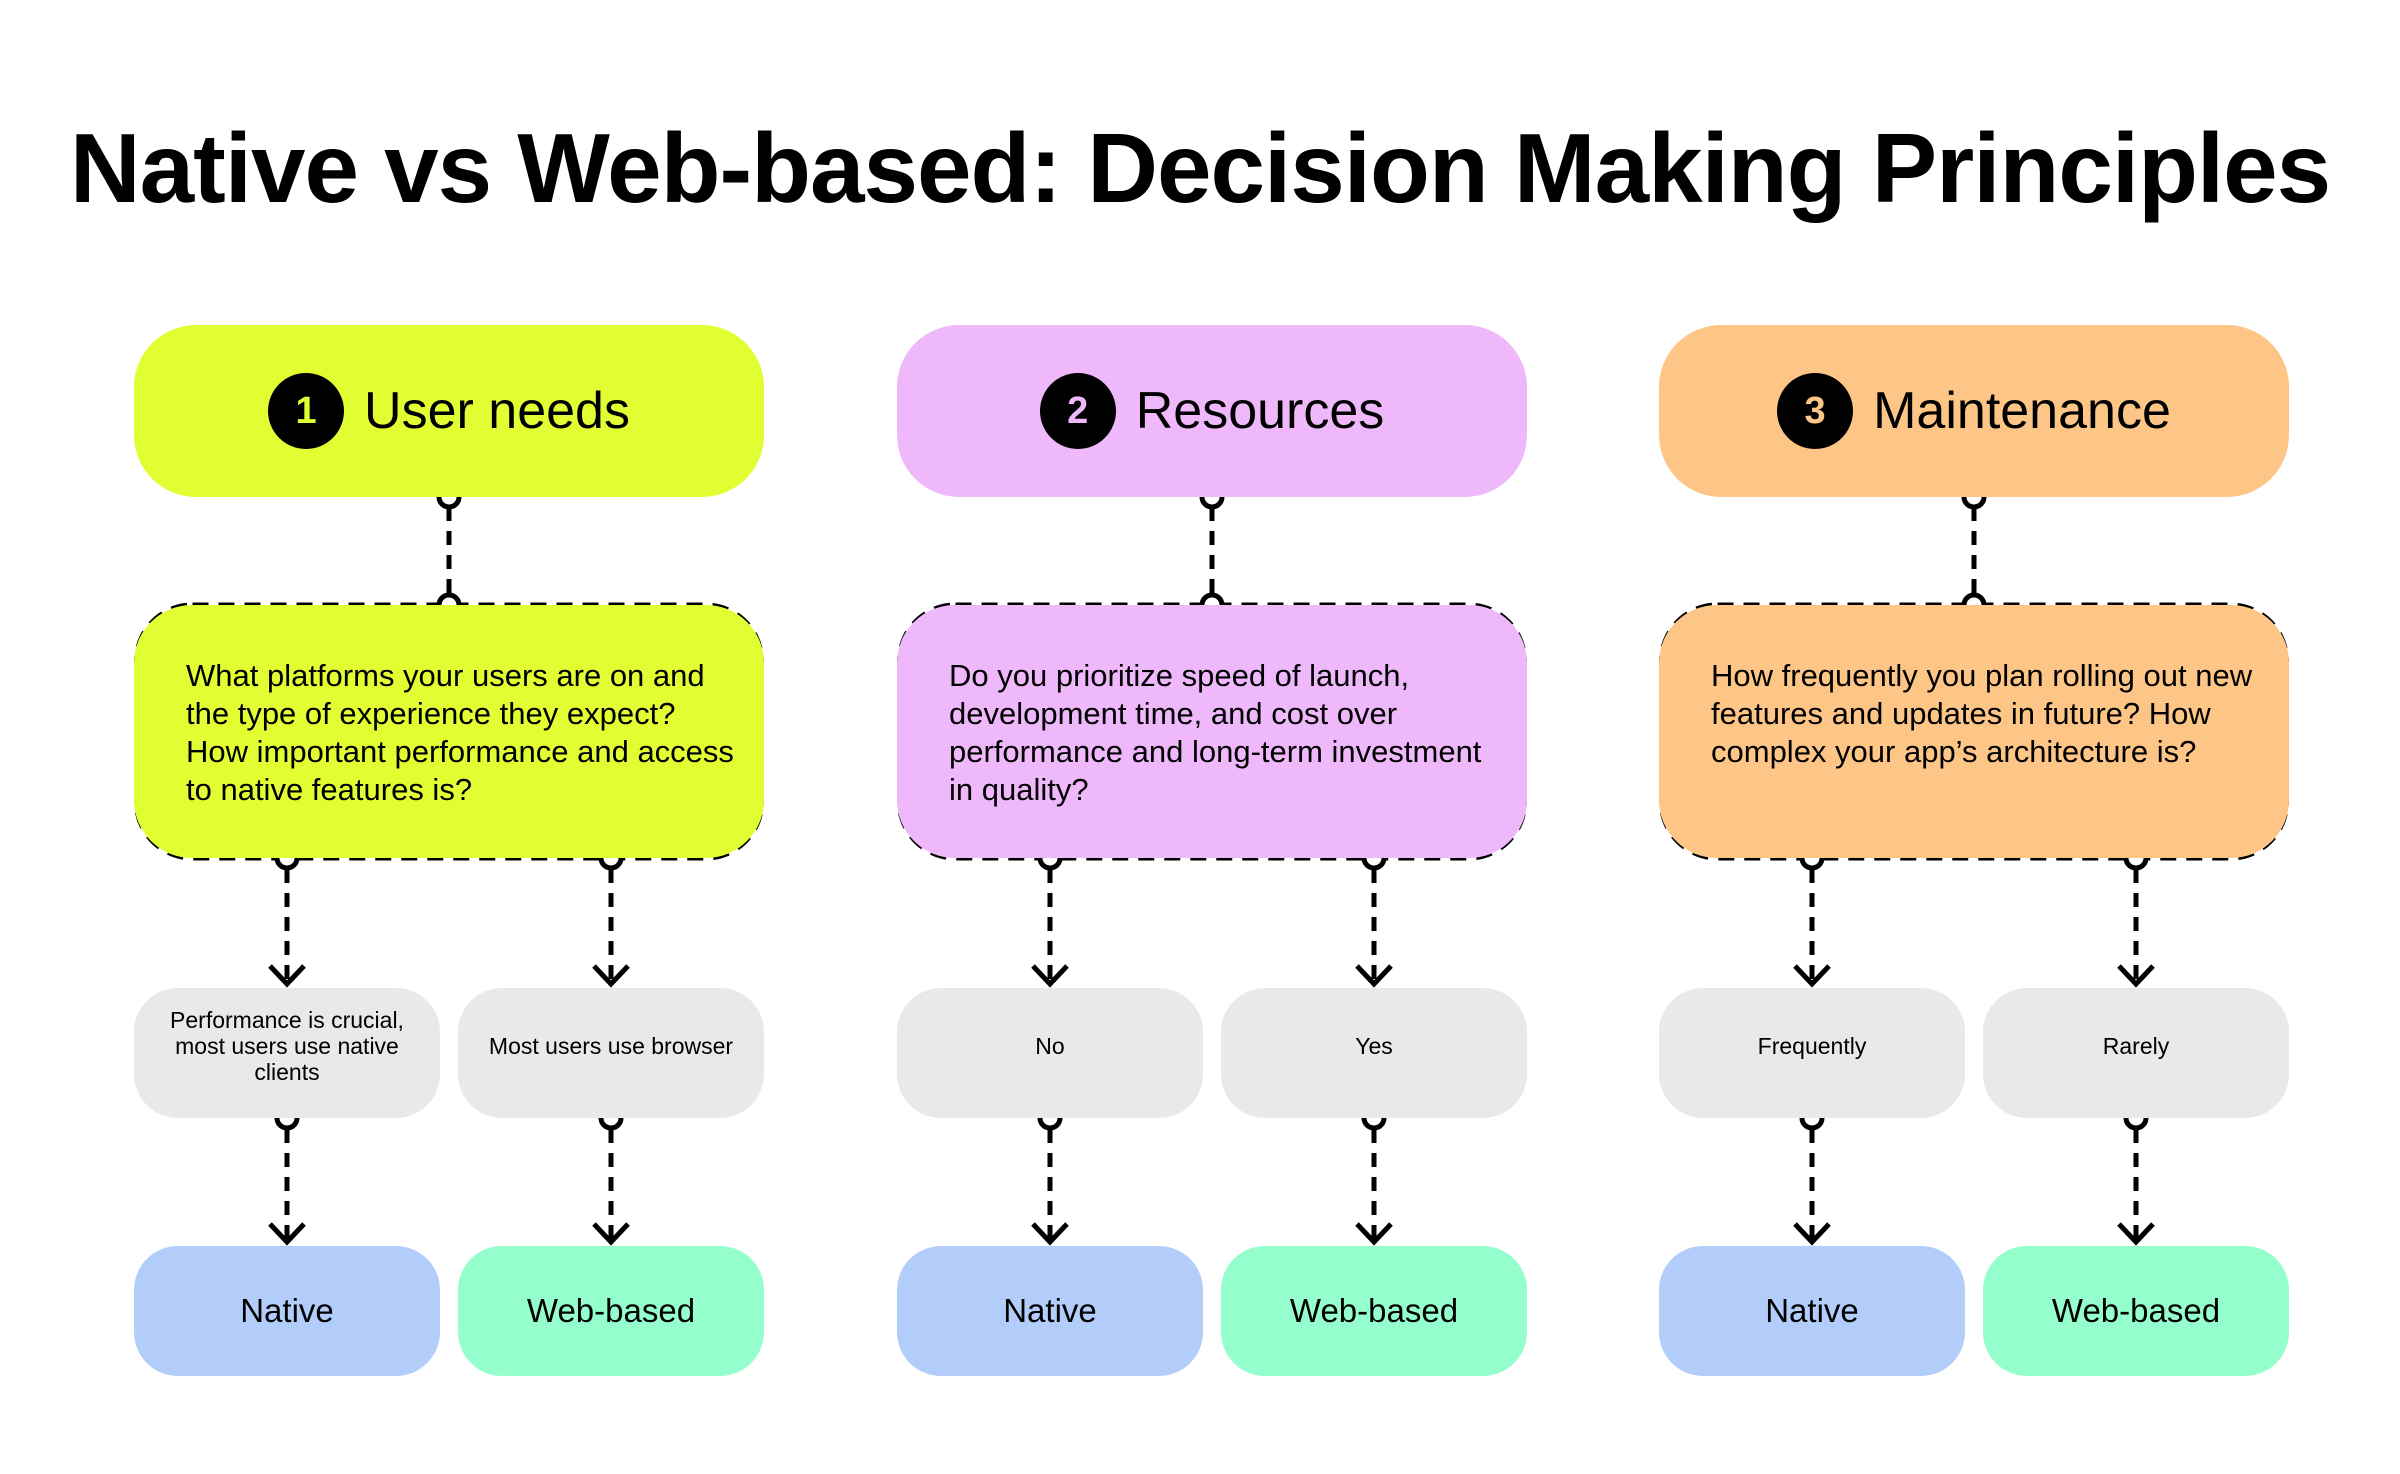 This screenshot has width=2400, height=1474. What do you see at coordinates (1077, 411) in the screenshot?
I see `step-number-badge: 2` at bounding box center [1077, 411].